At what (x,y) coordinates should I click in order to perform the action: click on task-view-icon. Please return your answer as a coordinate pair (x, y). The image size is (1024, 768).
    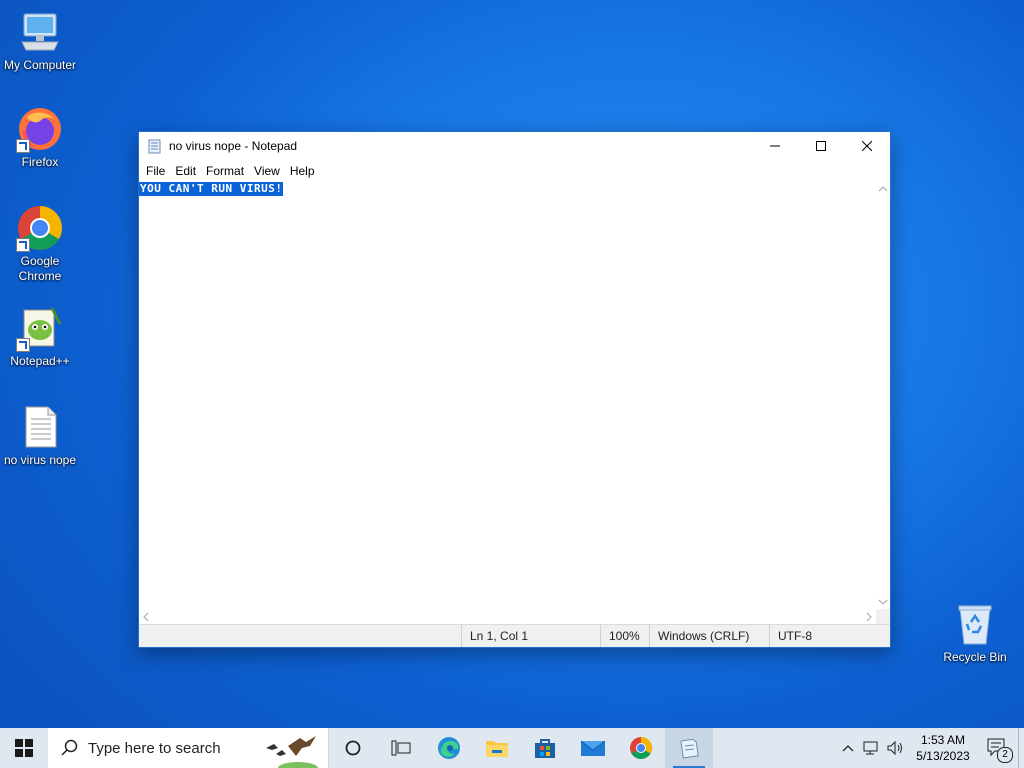
    Looking at the image, I should click on (401, 748).